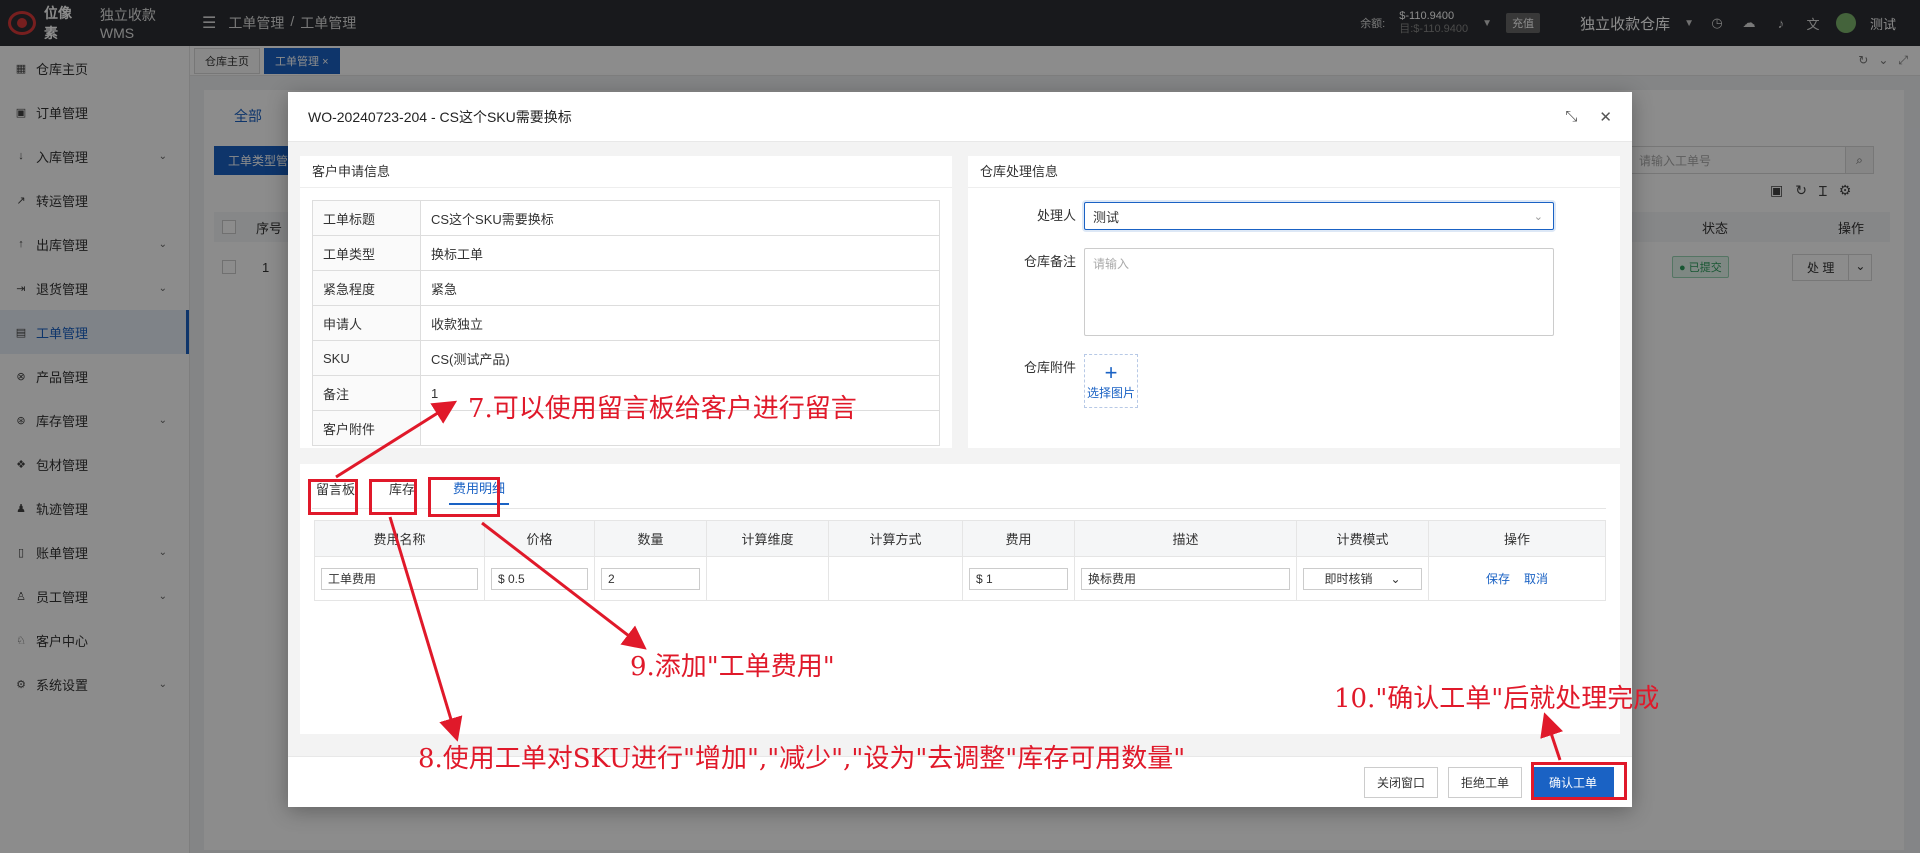 This screenshot has height=853, width=1920. What do you see at coordinates (539, 538) in the screenshot?
I see `col-price: 价格` at bounding box center [539, 538].